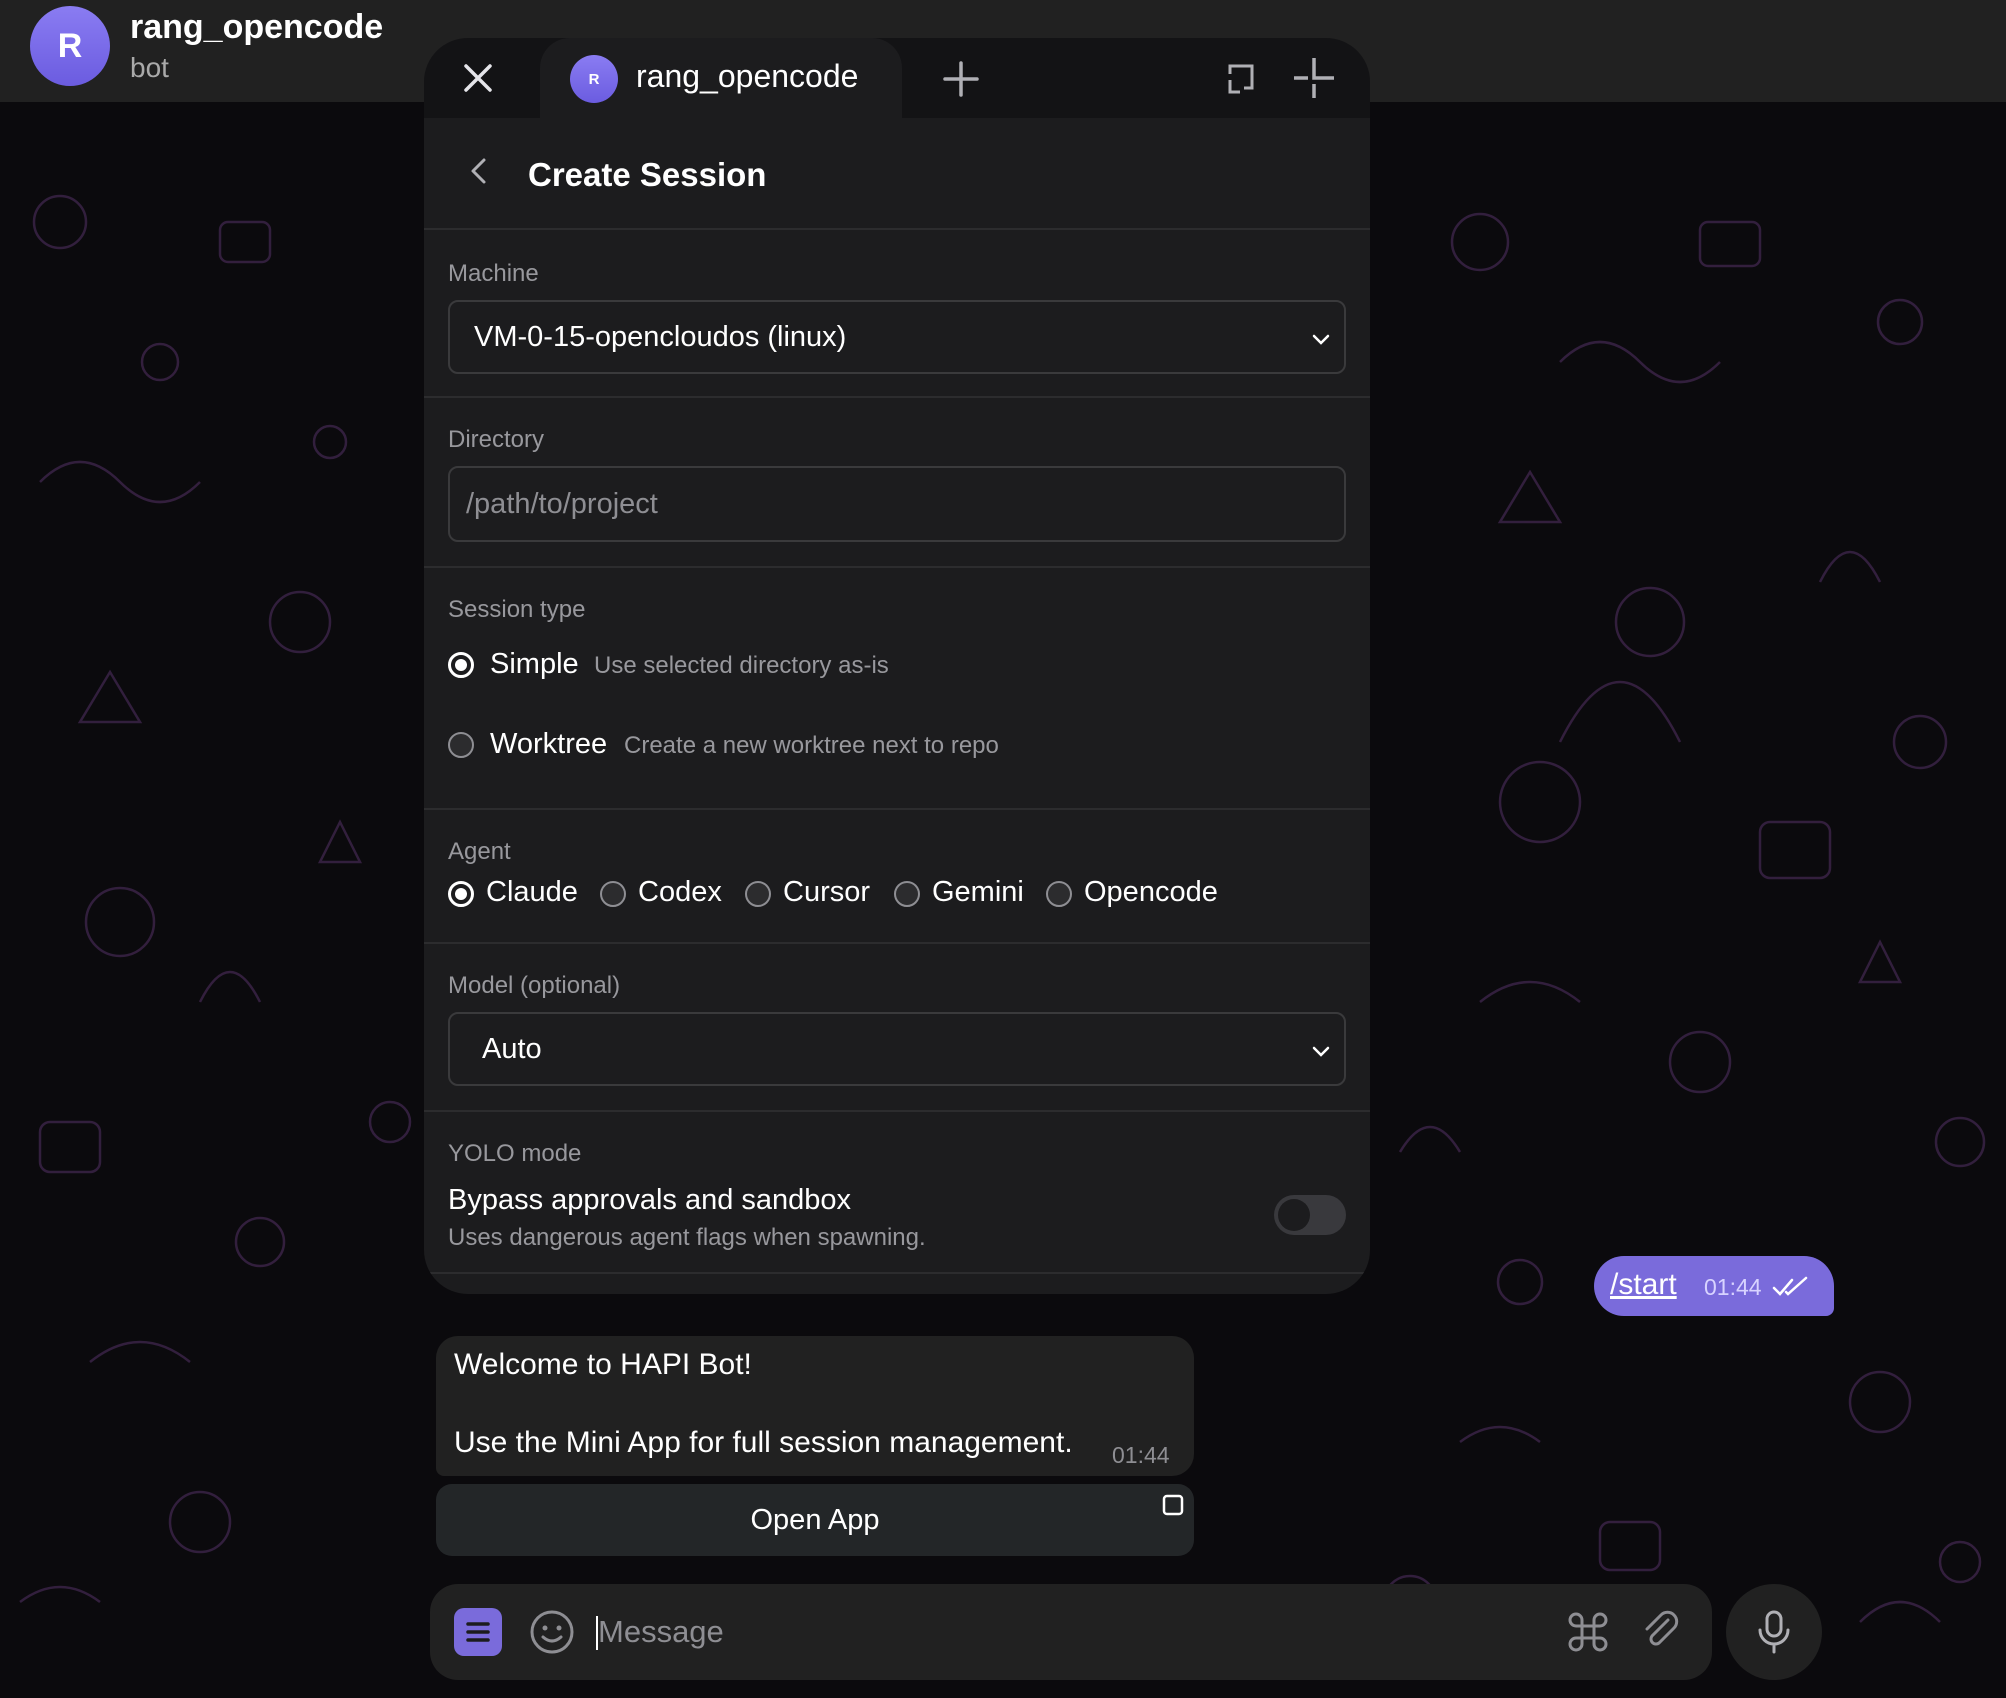 Image resolution: width=2006 pixels, height=1698 pixels. Describe the element at coordinates (496, 439) in the screenshot. I see `directory-label: Directory` at that location.